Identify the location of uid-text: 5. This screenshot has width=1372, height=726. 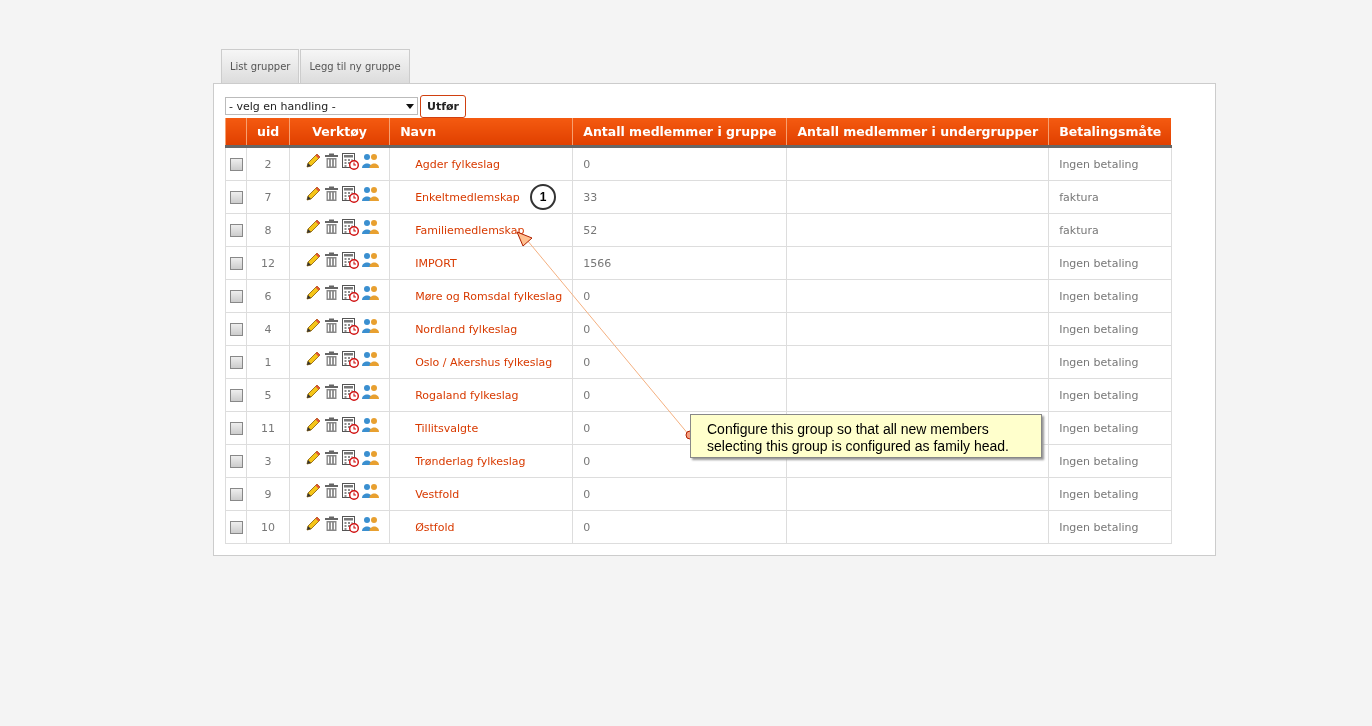
(268, 395).